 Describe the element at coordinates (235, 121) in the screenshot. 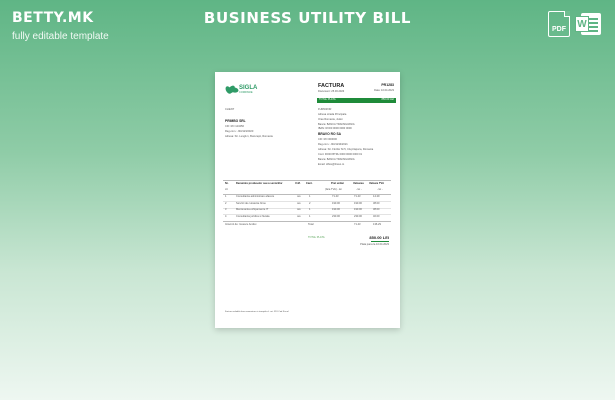

I see `client-name: PRIMBO SRL` at that location.